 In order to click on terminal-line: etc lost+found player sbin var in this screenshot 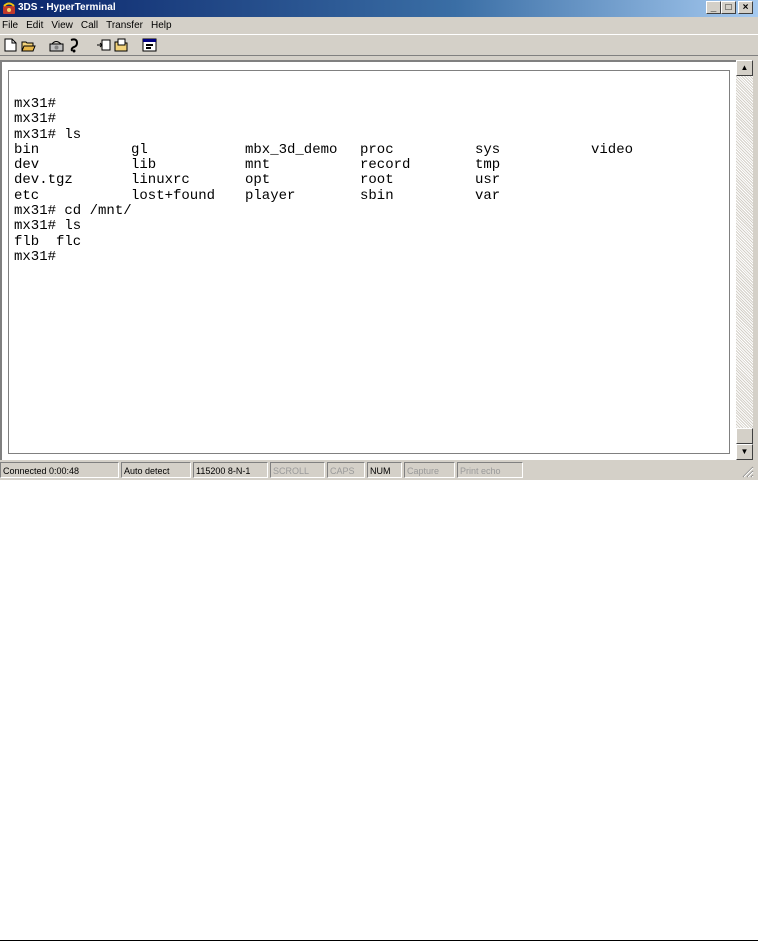, I will do `click(257, 195)`.